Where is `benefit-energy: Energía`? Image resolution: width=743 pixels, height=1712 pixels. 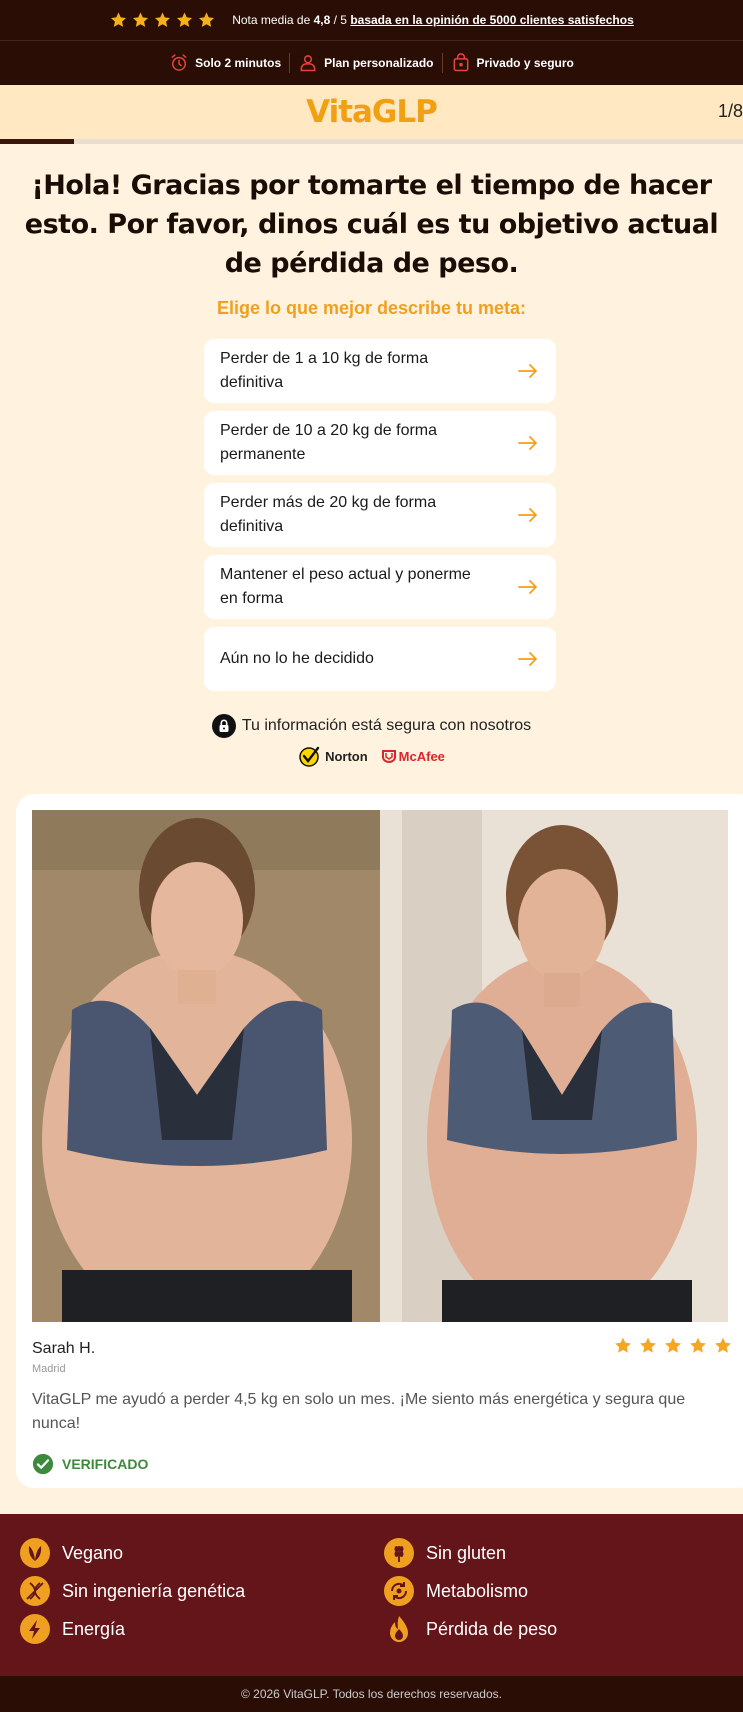
benefit-energy: Energía is located at coordinates (72, 1629).